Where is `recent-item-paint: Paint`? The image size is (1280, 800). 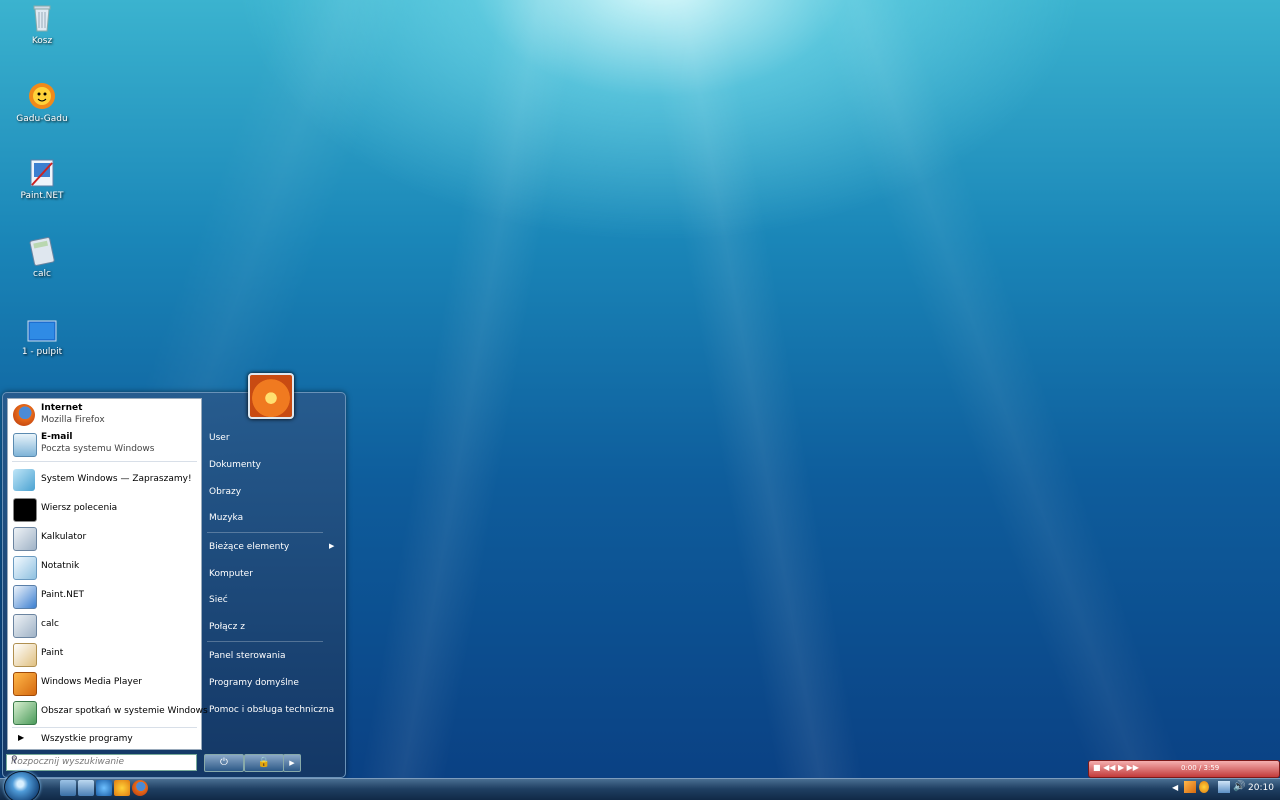
recent-item-paint: Paint is located at coordinates (104, 653).